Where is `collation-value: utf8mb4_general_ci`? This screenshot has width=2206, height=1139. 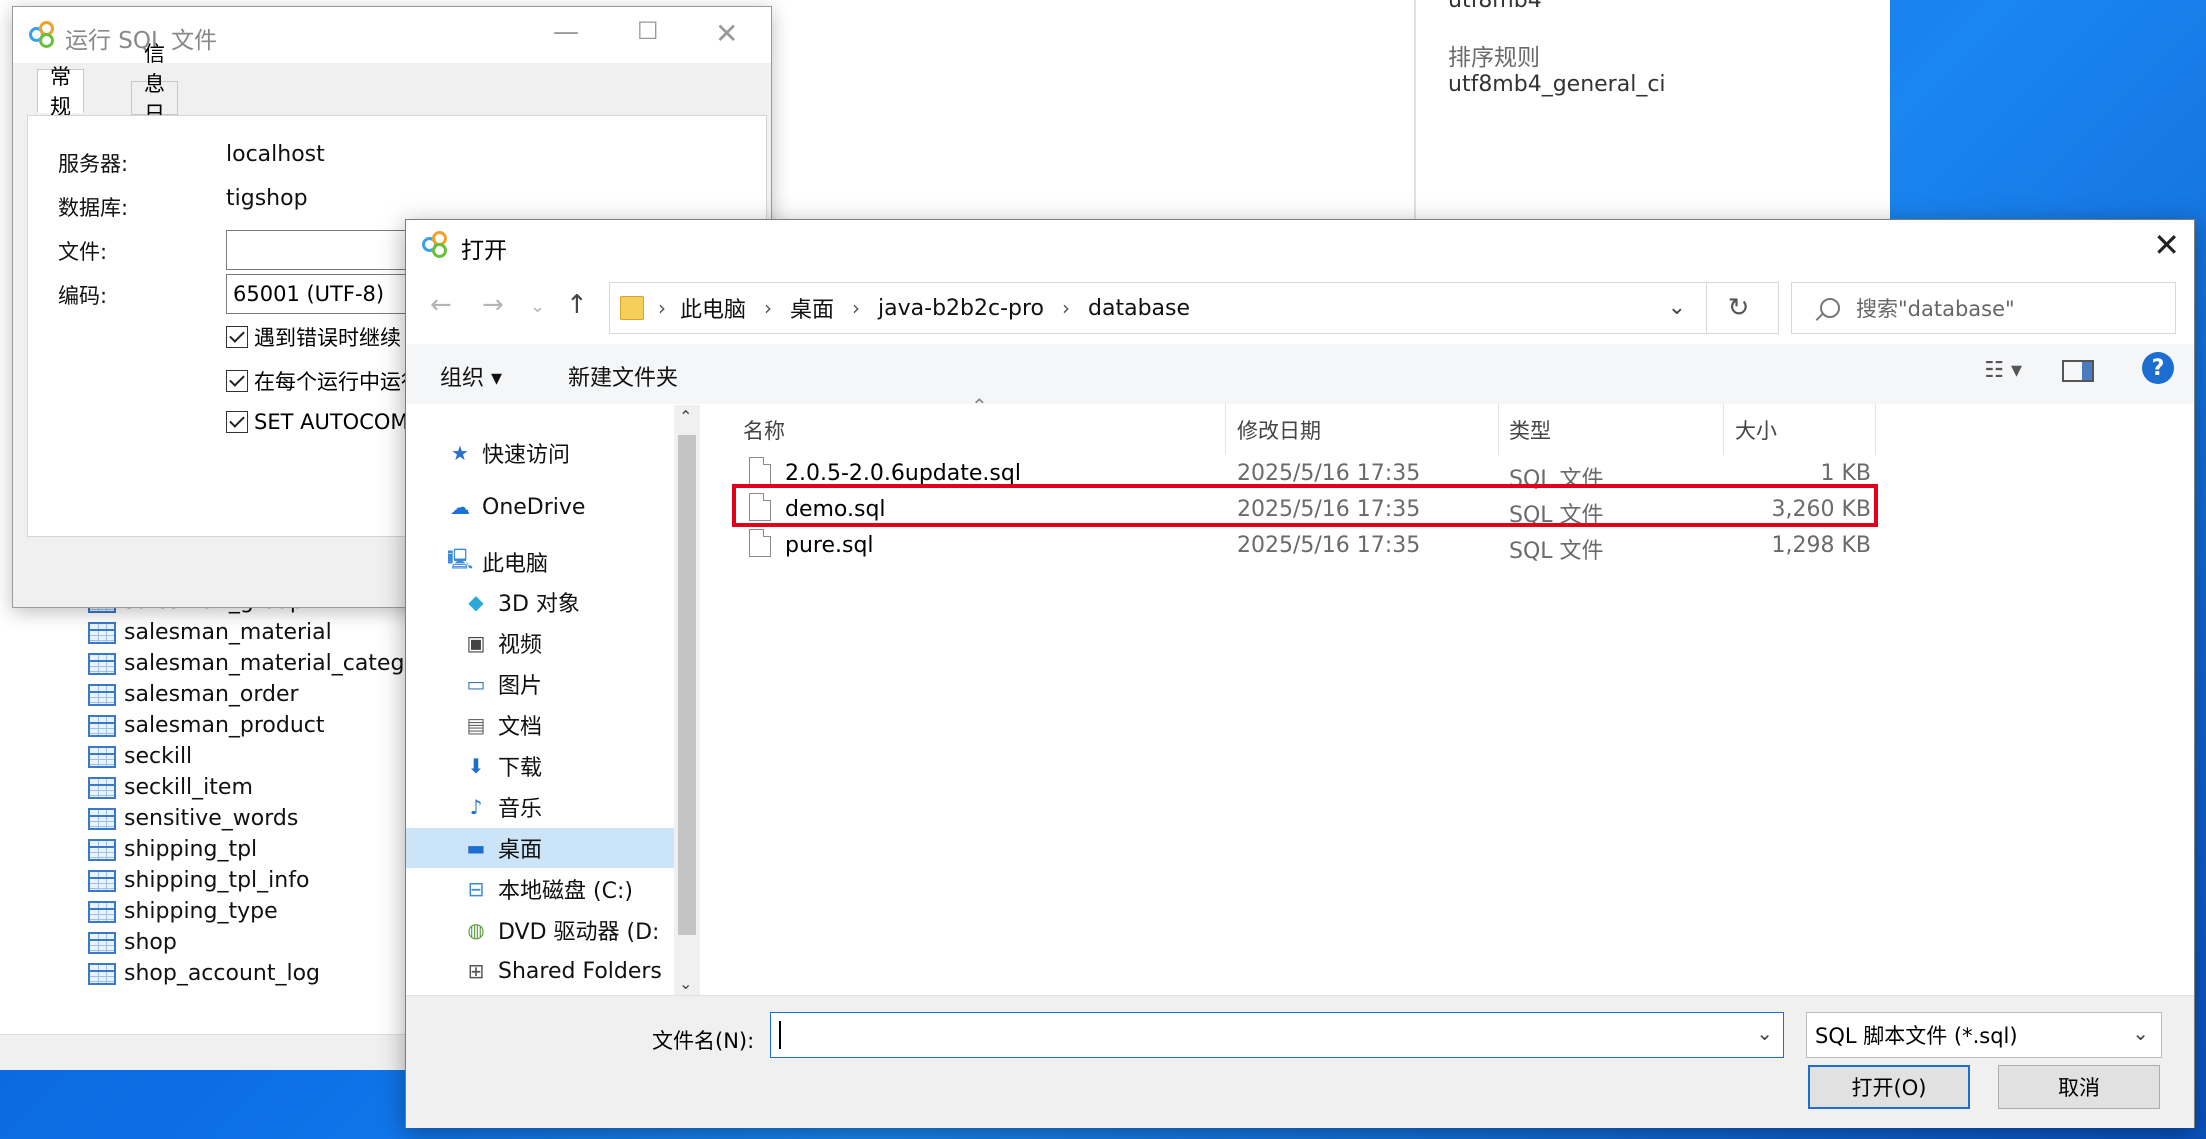
collation-value: utf8mb4_general_ci is located at coordinates (1557, 84).